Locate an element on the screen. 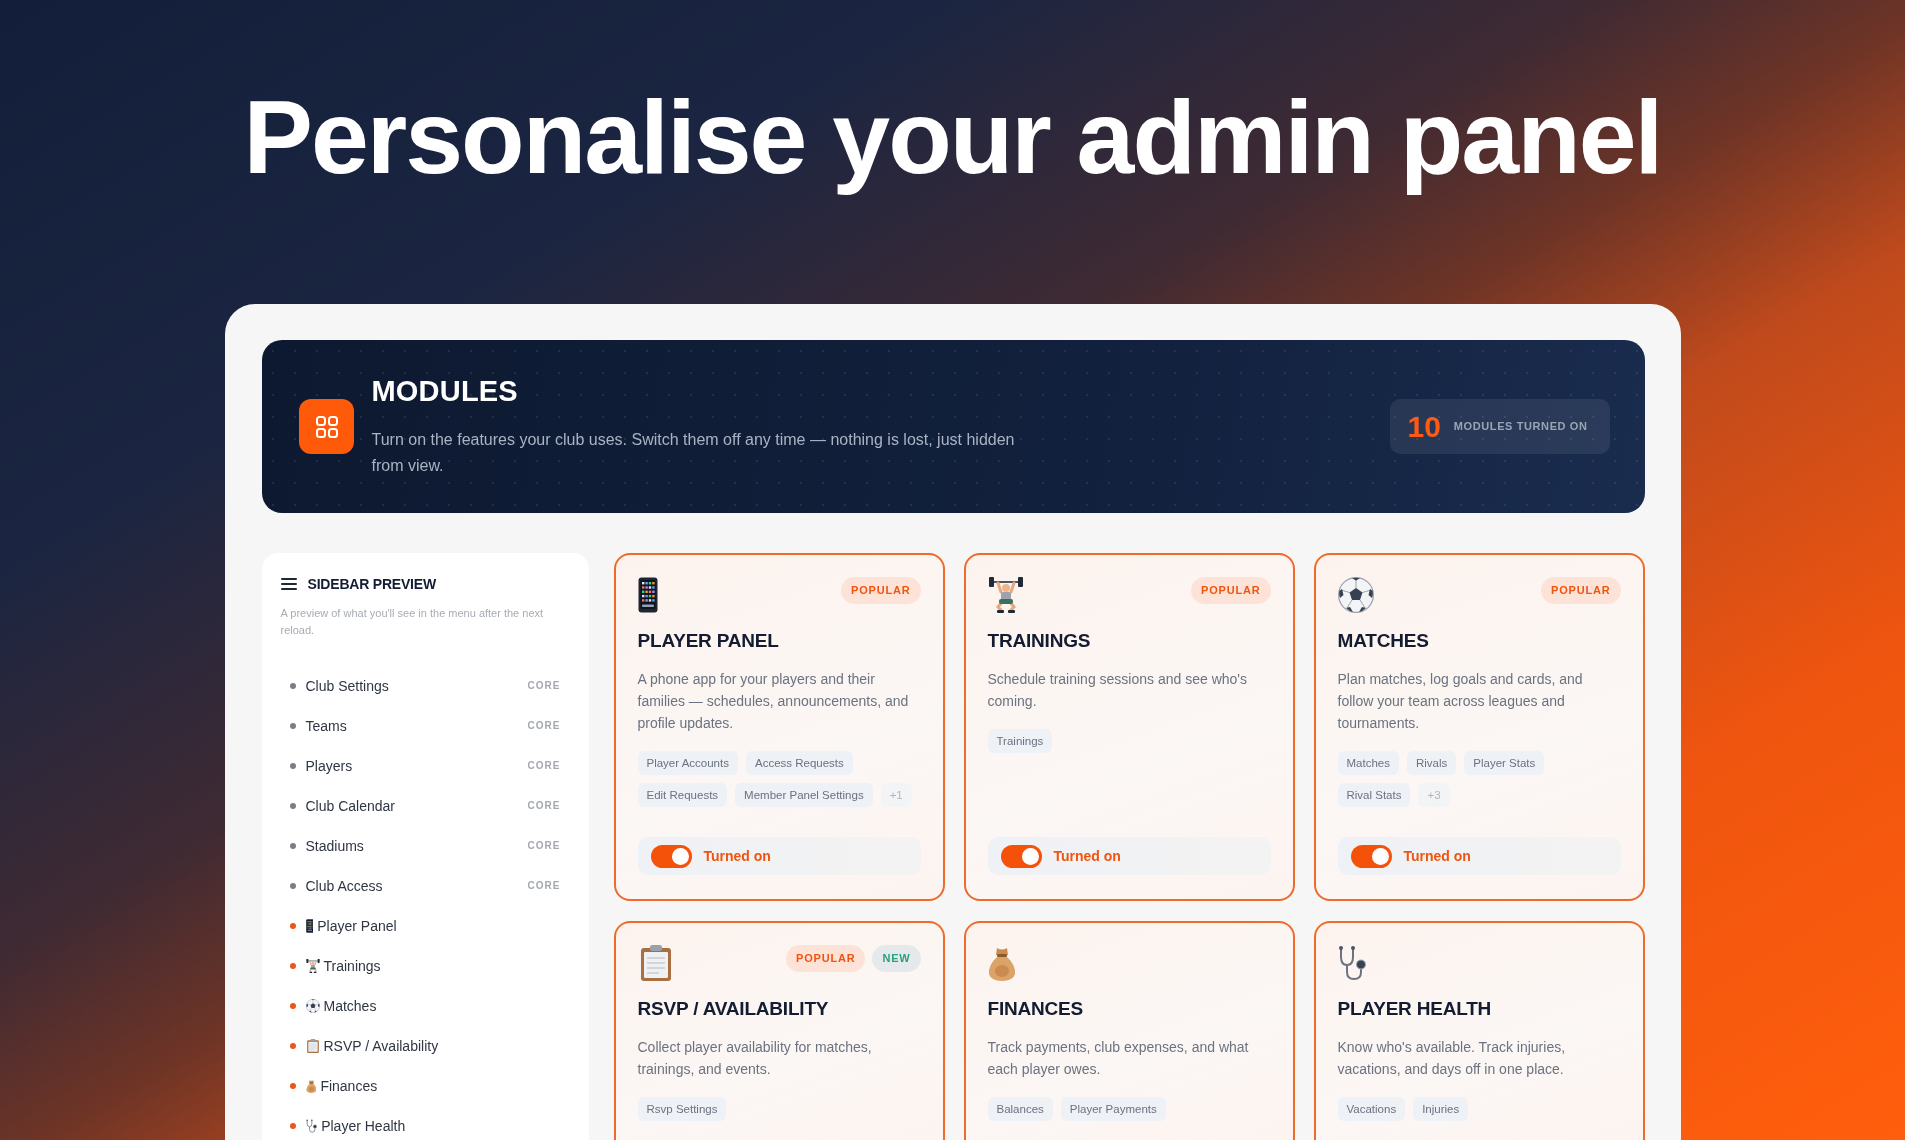 The height and width of the screenshot is (1140, 1905). feature-tag: Trainings is located at coordinates (1020, 741).